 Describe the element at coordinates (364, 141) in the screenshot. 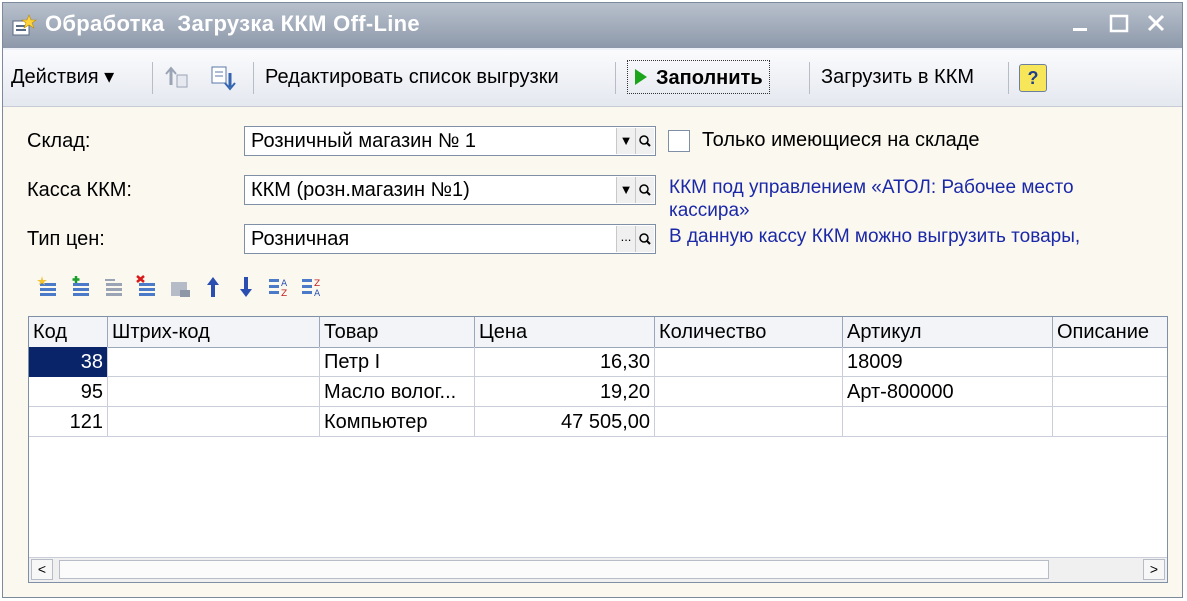

I see `warehouse-value: Розничный магазин № 1` at that location.